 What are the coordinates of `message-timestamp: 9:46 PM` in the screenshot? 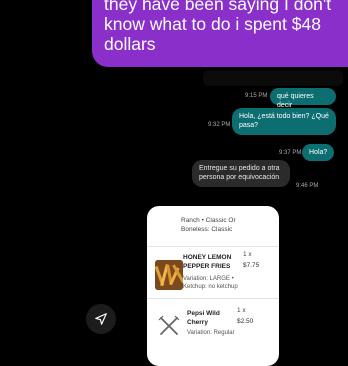 It's located at (307, 186).